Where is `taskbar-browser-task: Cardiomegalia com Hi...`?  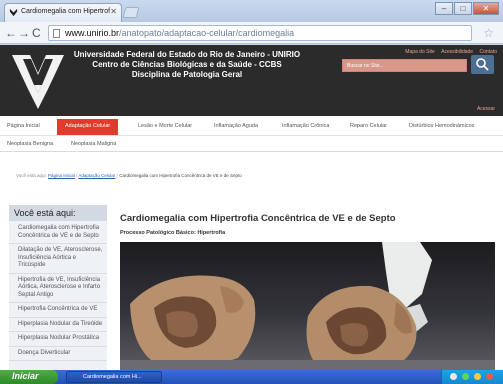 taskbar-browser-task: Cardiomegalia com Hi... is located at coordinates (114, 377).